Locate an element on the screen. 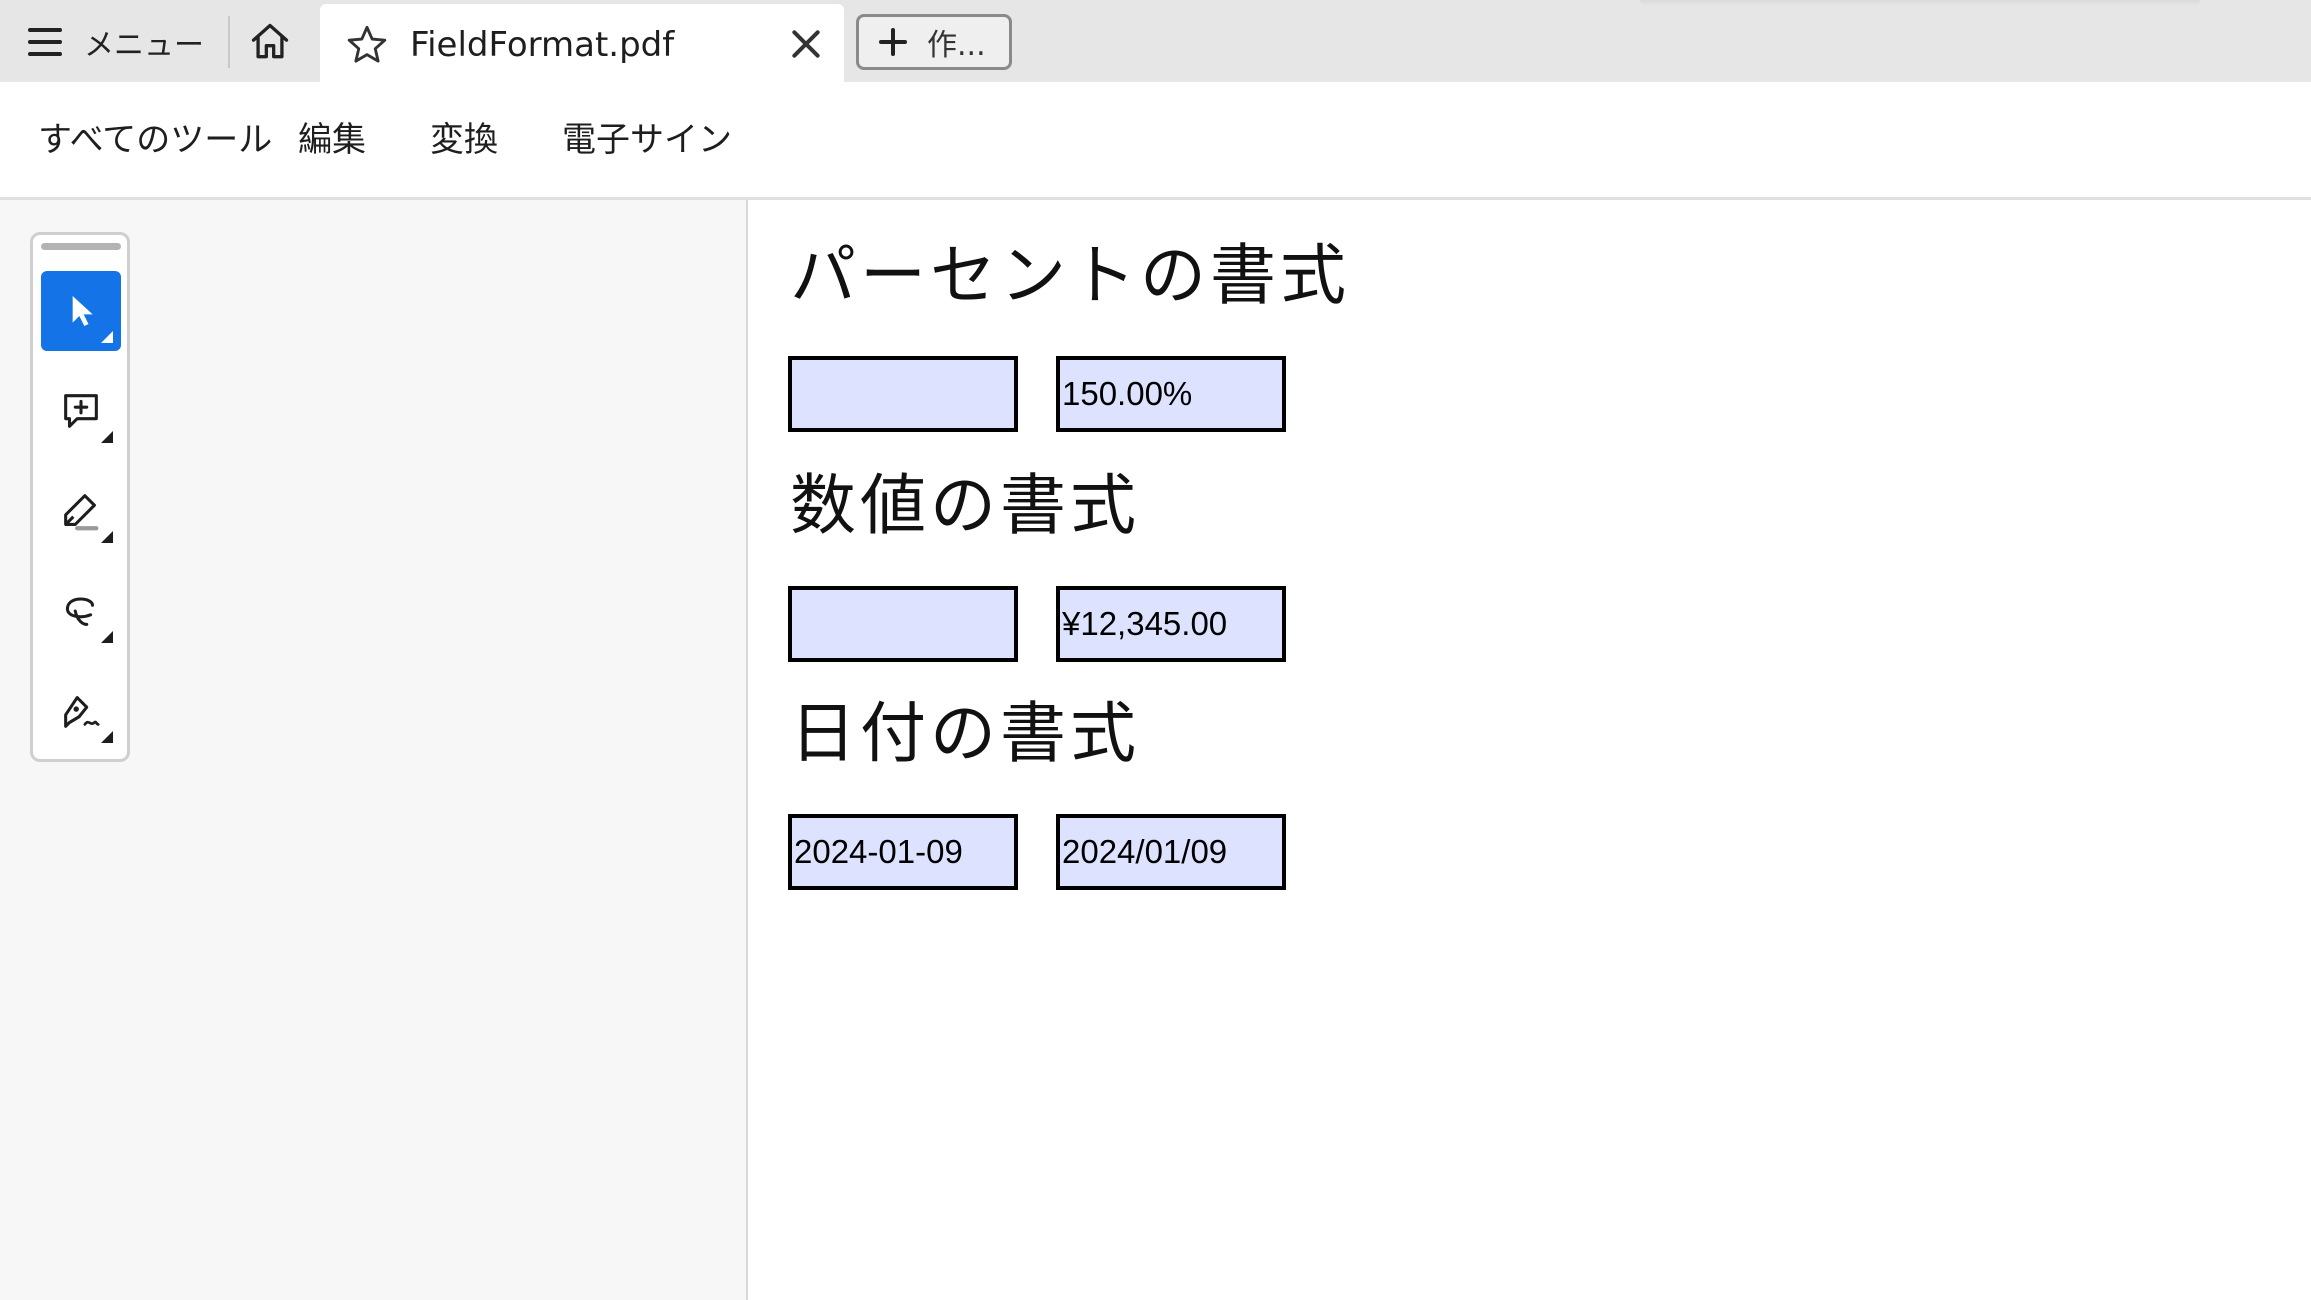 The image size is (2311, 1300). highlight-pen-icon is located at coordinates (81, 512).